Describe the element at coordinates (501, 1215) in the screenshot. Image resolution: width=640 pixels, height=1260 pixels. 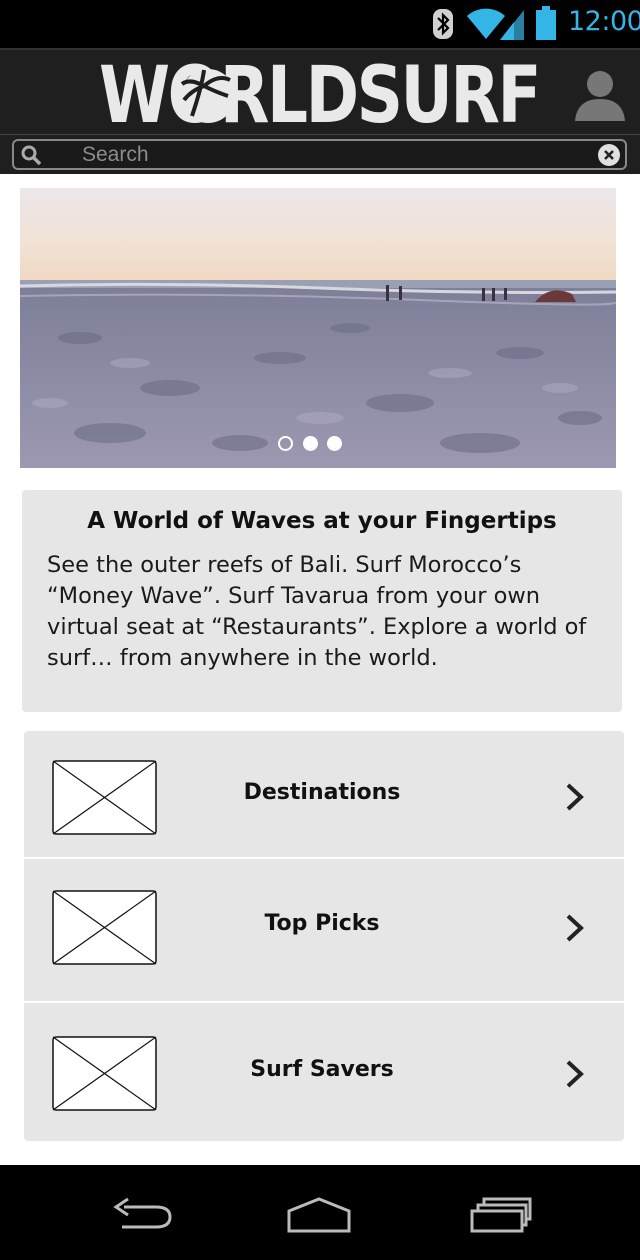
I see `recent-apps-icon` at that location.